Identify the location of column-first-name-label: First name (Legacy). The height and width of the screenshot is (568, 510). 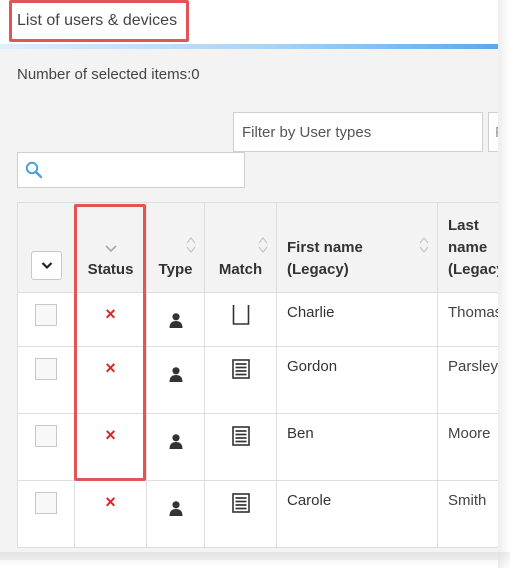
(362, 259).